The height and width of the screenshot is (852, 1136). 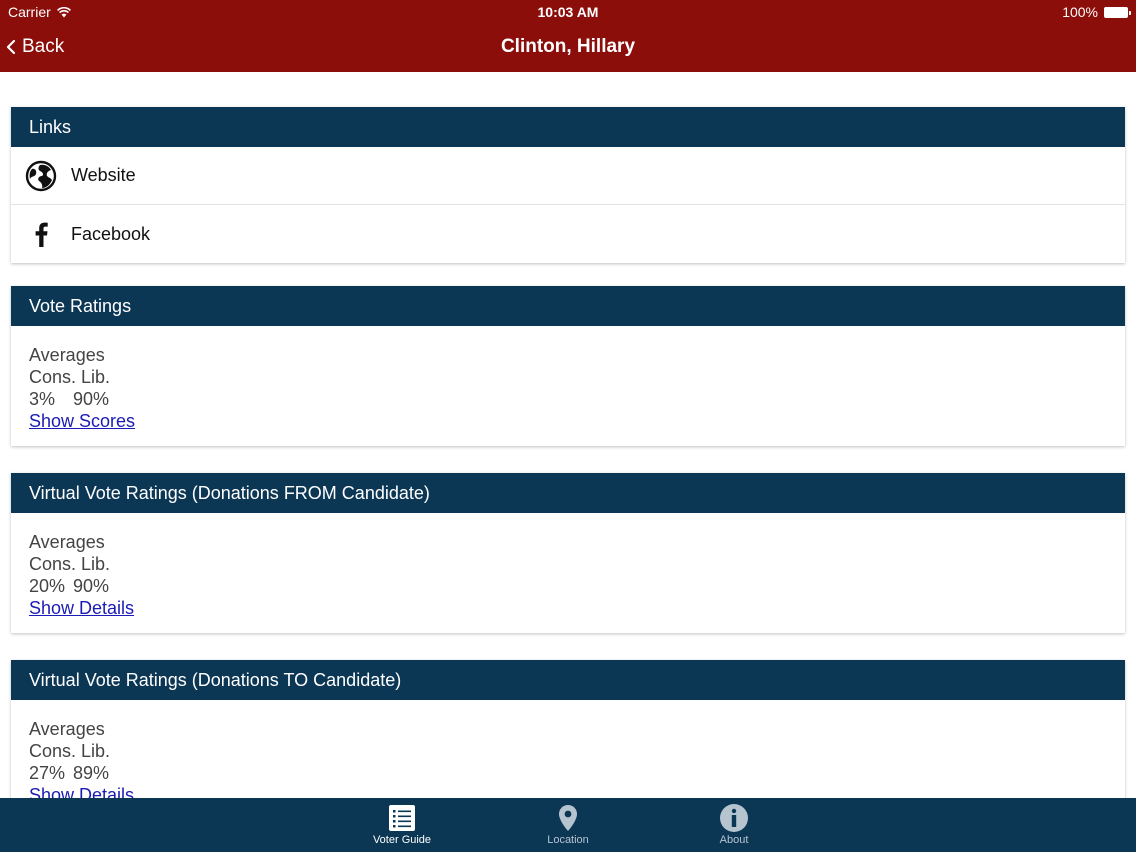 What do you see at coordinates (568, 234) in the screenshot?
I see `facebook-link-row: Facebook` at bounding box center [568, 234].